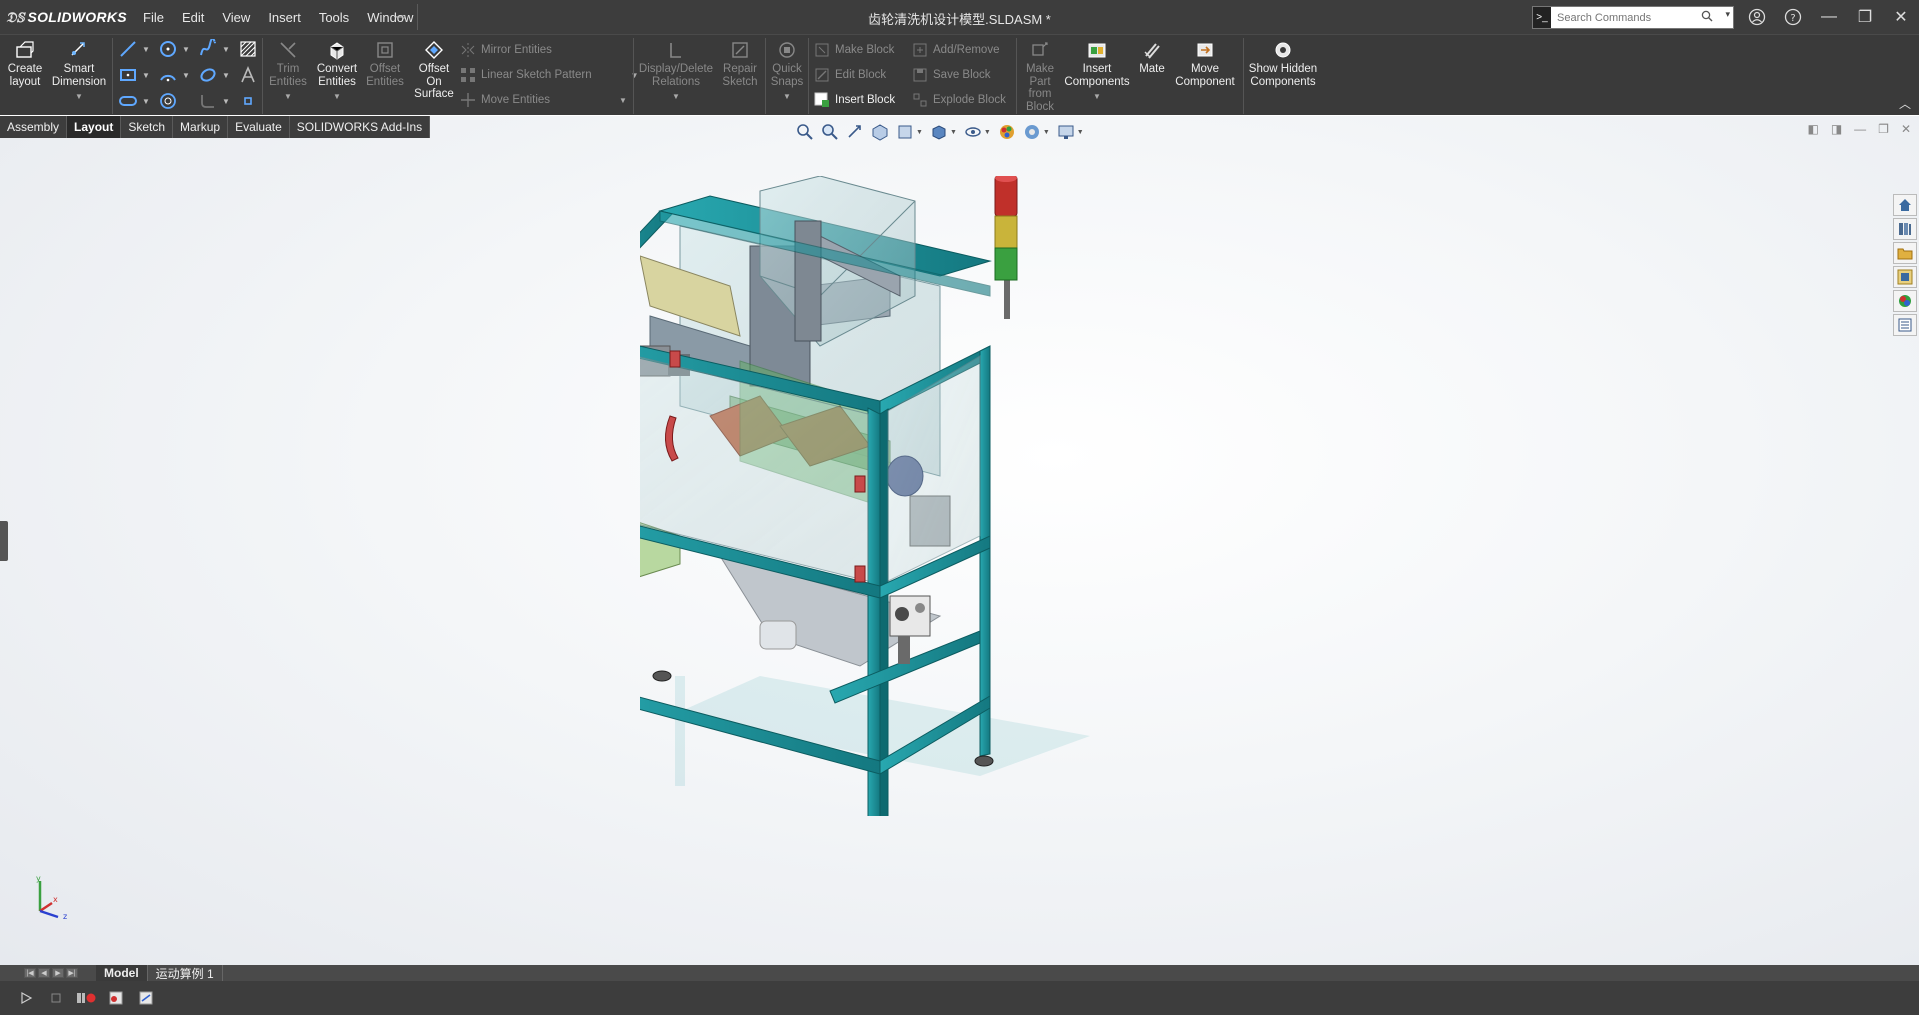 The image size is (1919, 1015). I want to click on save-block-button: Save Block, so click(951, 75).